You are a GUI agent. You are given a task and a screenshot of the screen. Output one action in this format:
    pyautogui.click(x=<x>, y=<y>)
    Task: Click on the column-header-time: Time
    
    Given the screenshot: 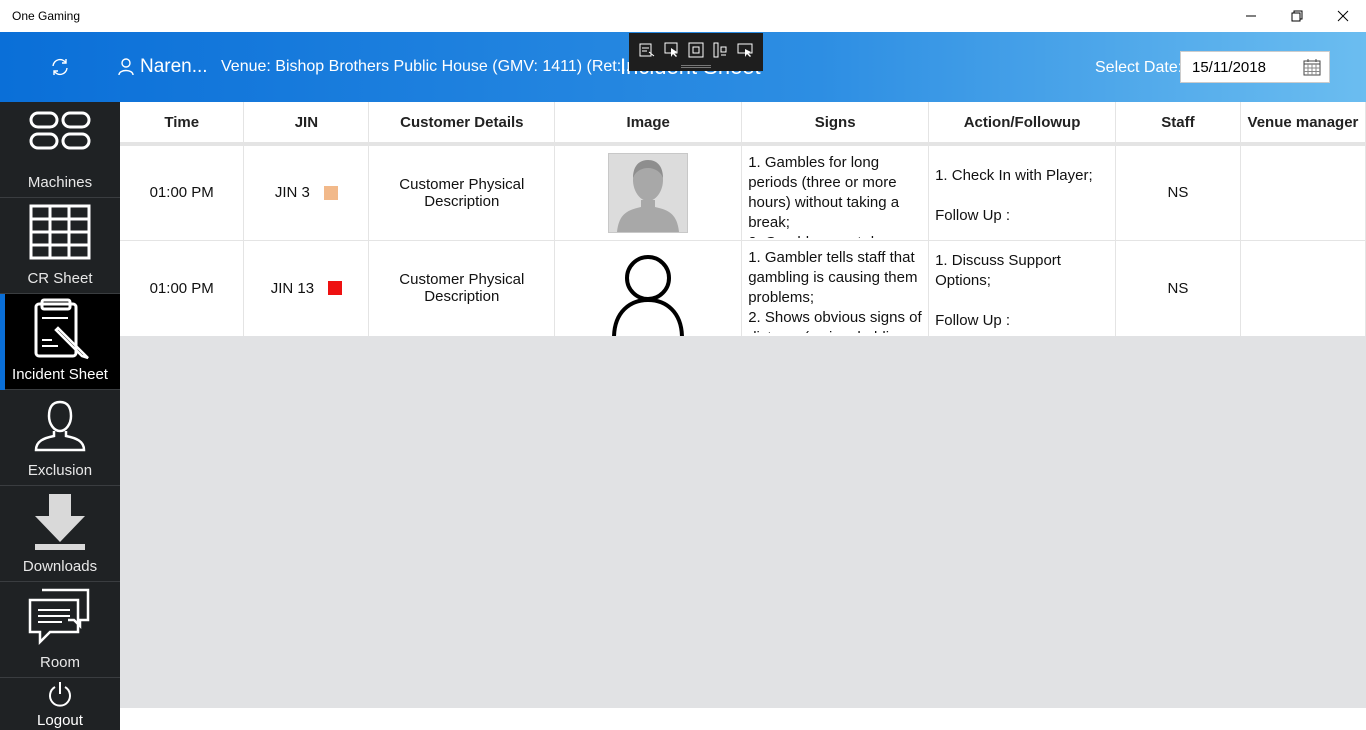 What is the action you would take?
    pyautogui.click(x=182, y=124)
    